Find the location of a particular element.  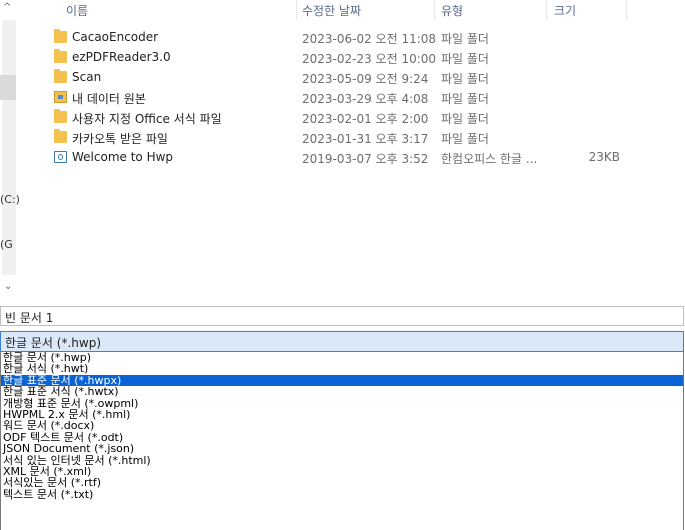

file-name-input: 빈 문서 1 is located at coordinates (342, 316).